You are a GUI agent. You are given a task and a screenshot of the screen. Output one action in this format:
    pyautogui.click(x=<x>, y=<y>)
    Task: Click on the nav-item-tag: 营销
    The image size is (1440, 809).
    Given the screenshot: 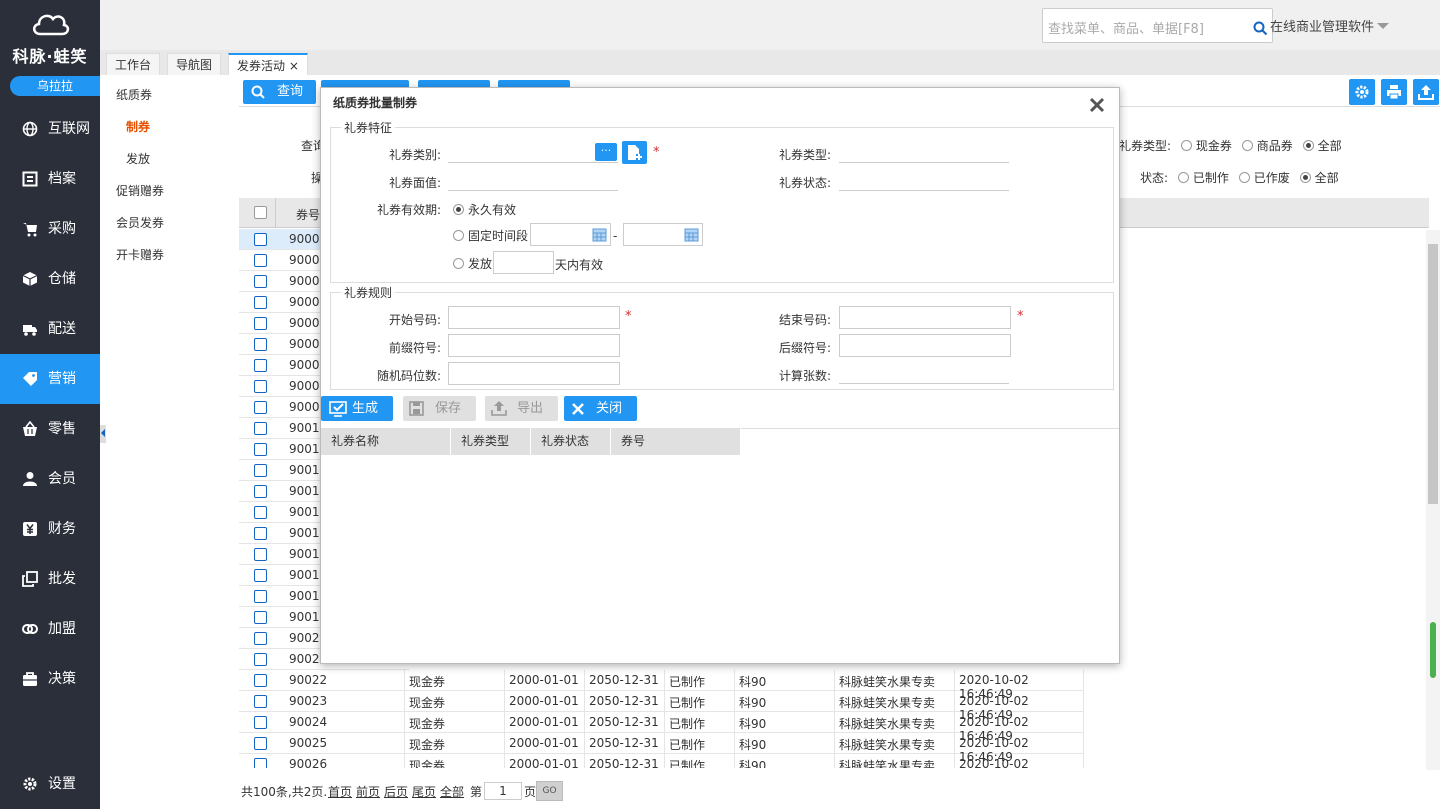 What is the action you would take?
    pyautogui.click(x=50, y=379)
    